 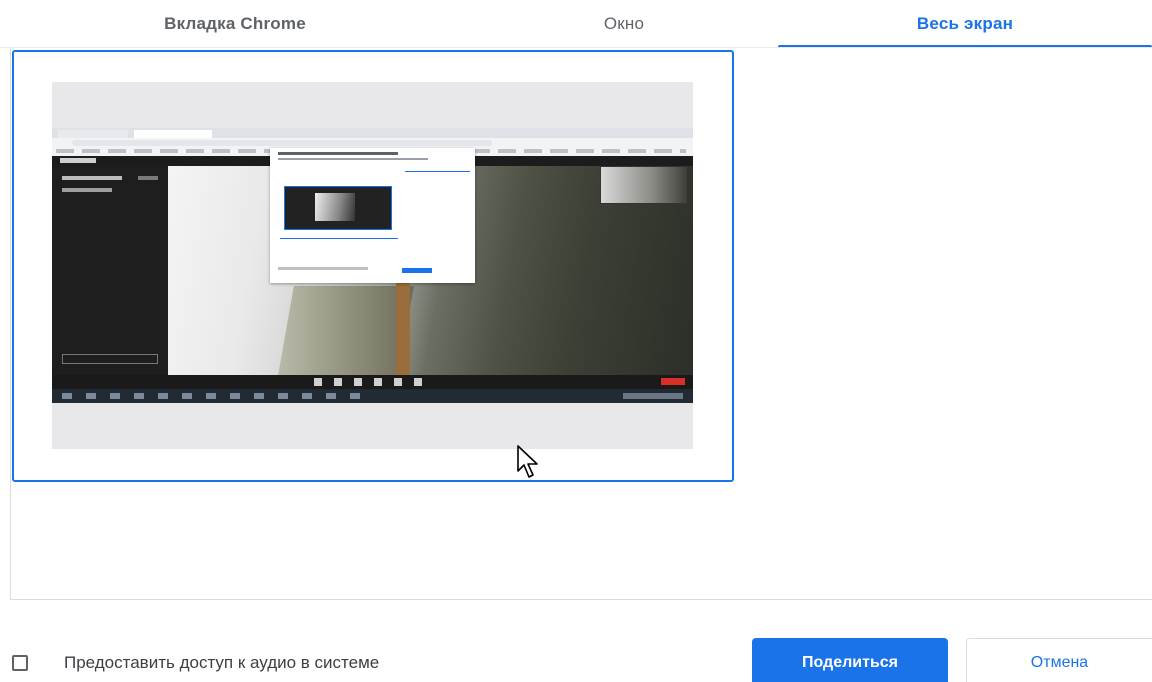 What do you see at coordinates (624, 24) in the screenshot?
I see `tab-window: Окно` at bounding box center [624, 24].